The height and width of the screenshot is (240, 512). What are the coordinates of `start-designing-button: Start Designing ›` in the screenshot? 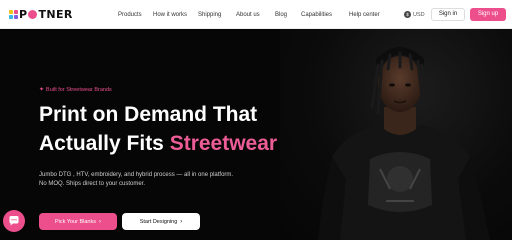 It's located at (161, 221).